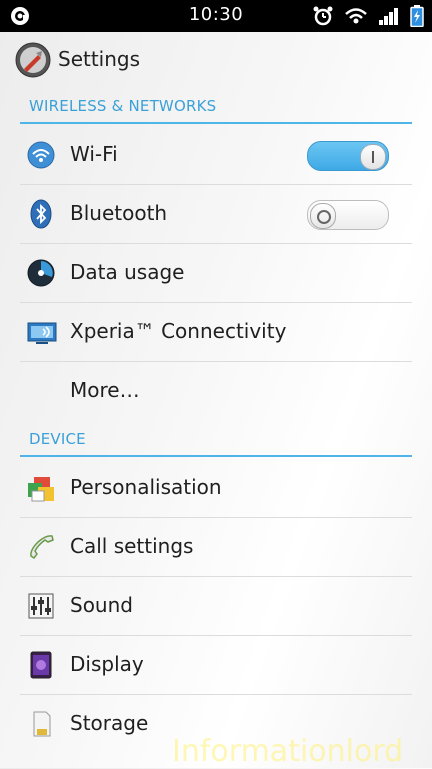  What do you see at coordinates (42, 214) in the screenshot?
I see `bluetooth-icon` at bounding box center [42, 214].